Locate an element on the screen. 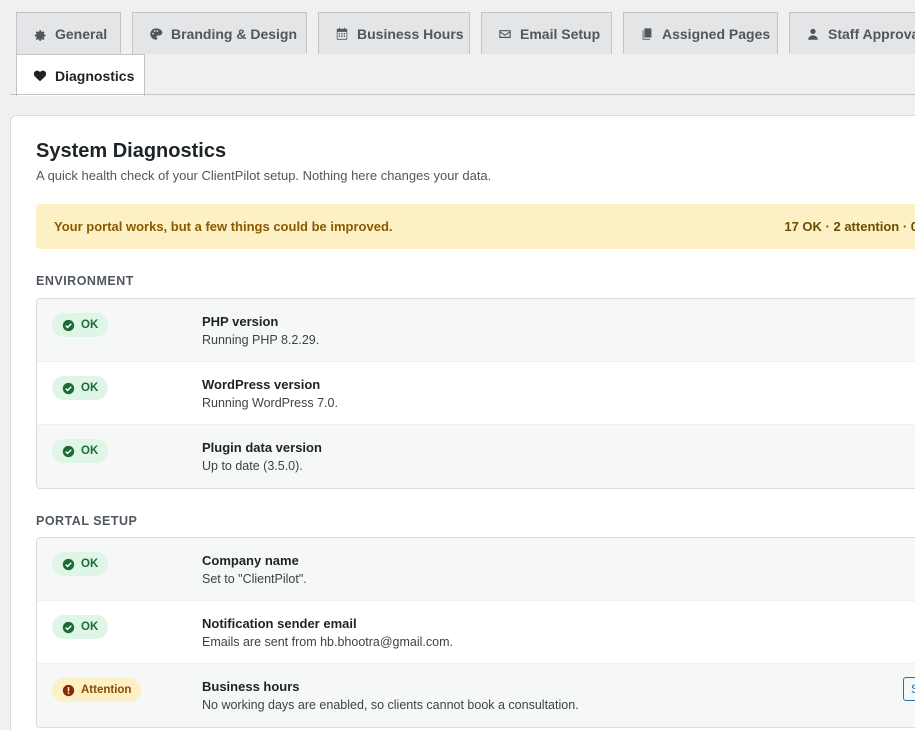 The height and width of the screenshot is (730, 915). tab-label: Branding & Design is located at coordinates (234, 33).